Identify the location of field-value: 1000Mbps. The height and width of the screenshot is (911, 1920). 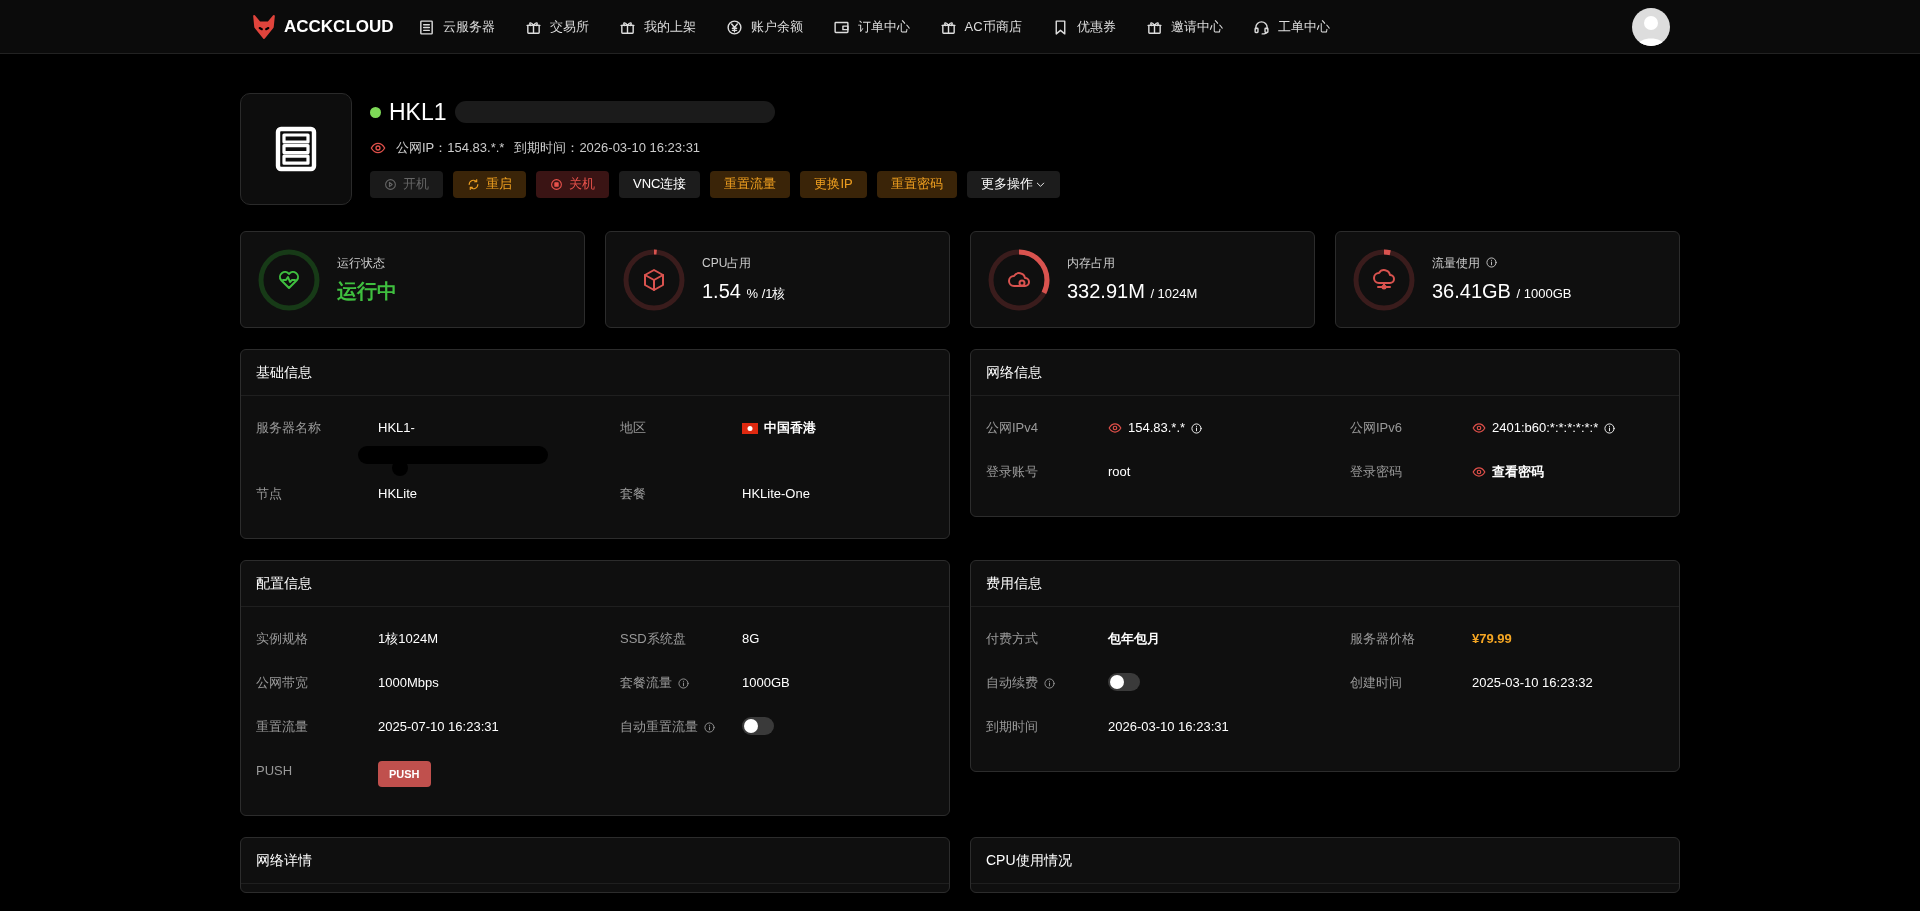
(408, 683).